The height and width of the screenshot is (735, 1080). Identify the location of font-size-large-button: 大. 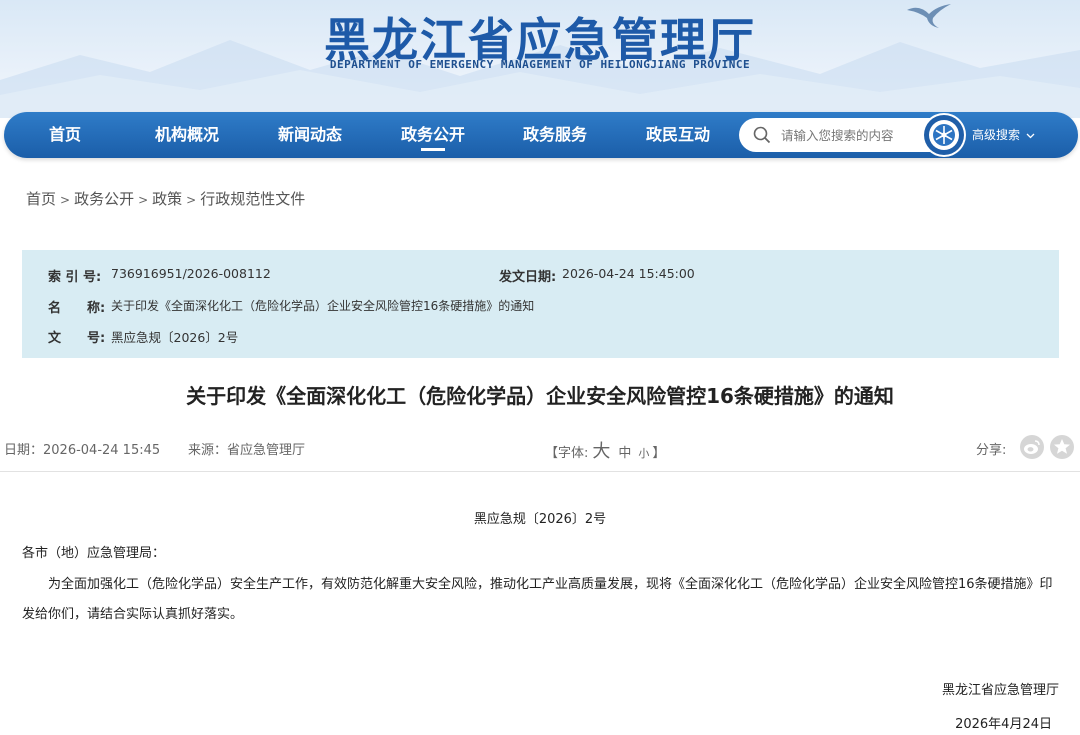
(601, 451).